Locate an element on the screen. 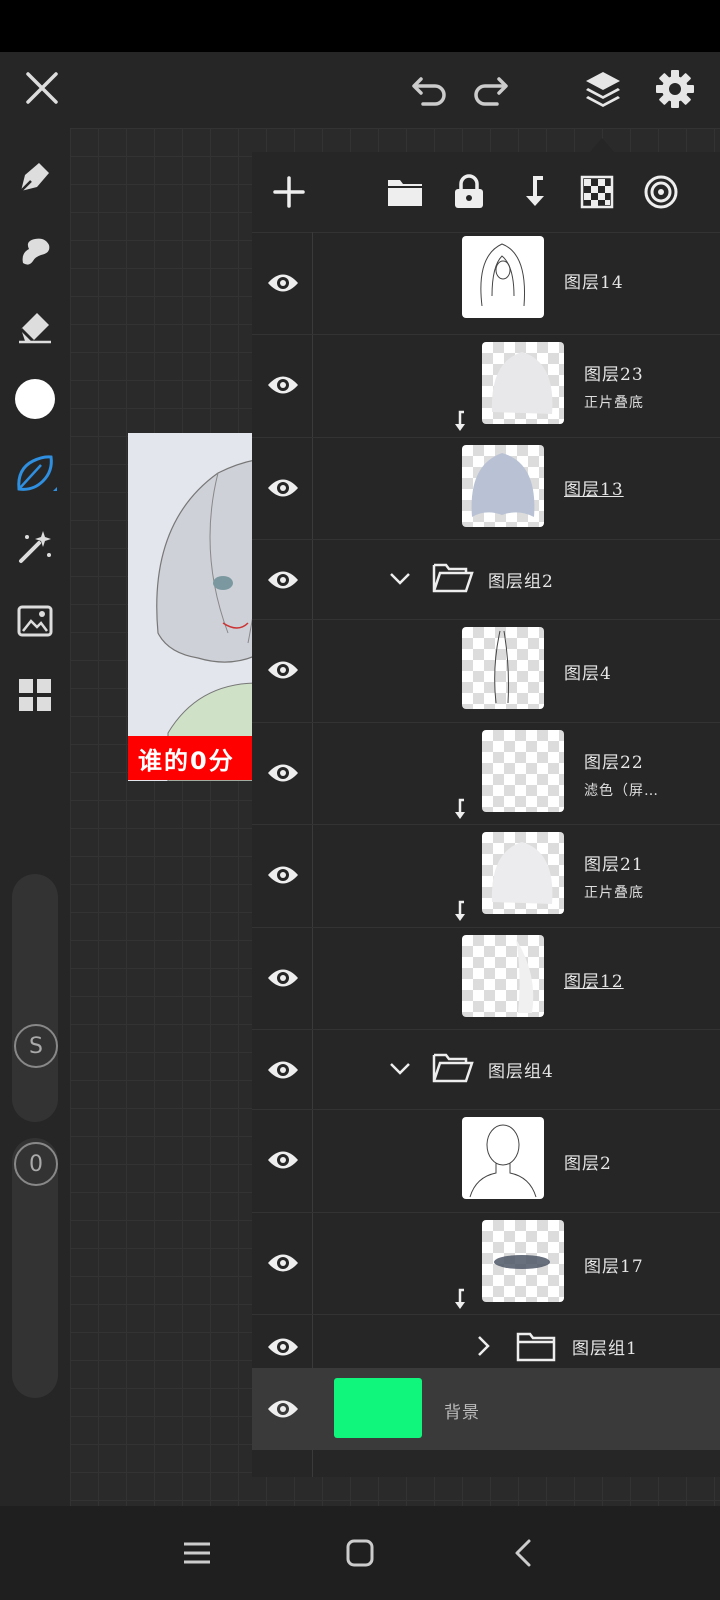  recent-apps-icon is located at coordinates (197, 1553).